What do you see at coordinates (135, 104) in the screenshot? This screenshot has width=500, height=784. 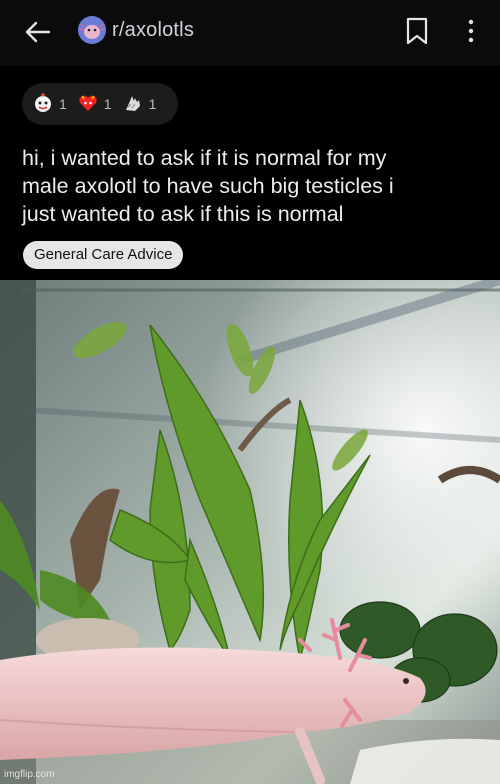 I see `award-hand-icon` at bounding box center [135, 104].